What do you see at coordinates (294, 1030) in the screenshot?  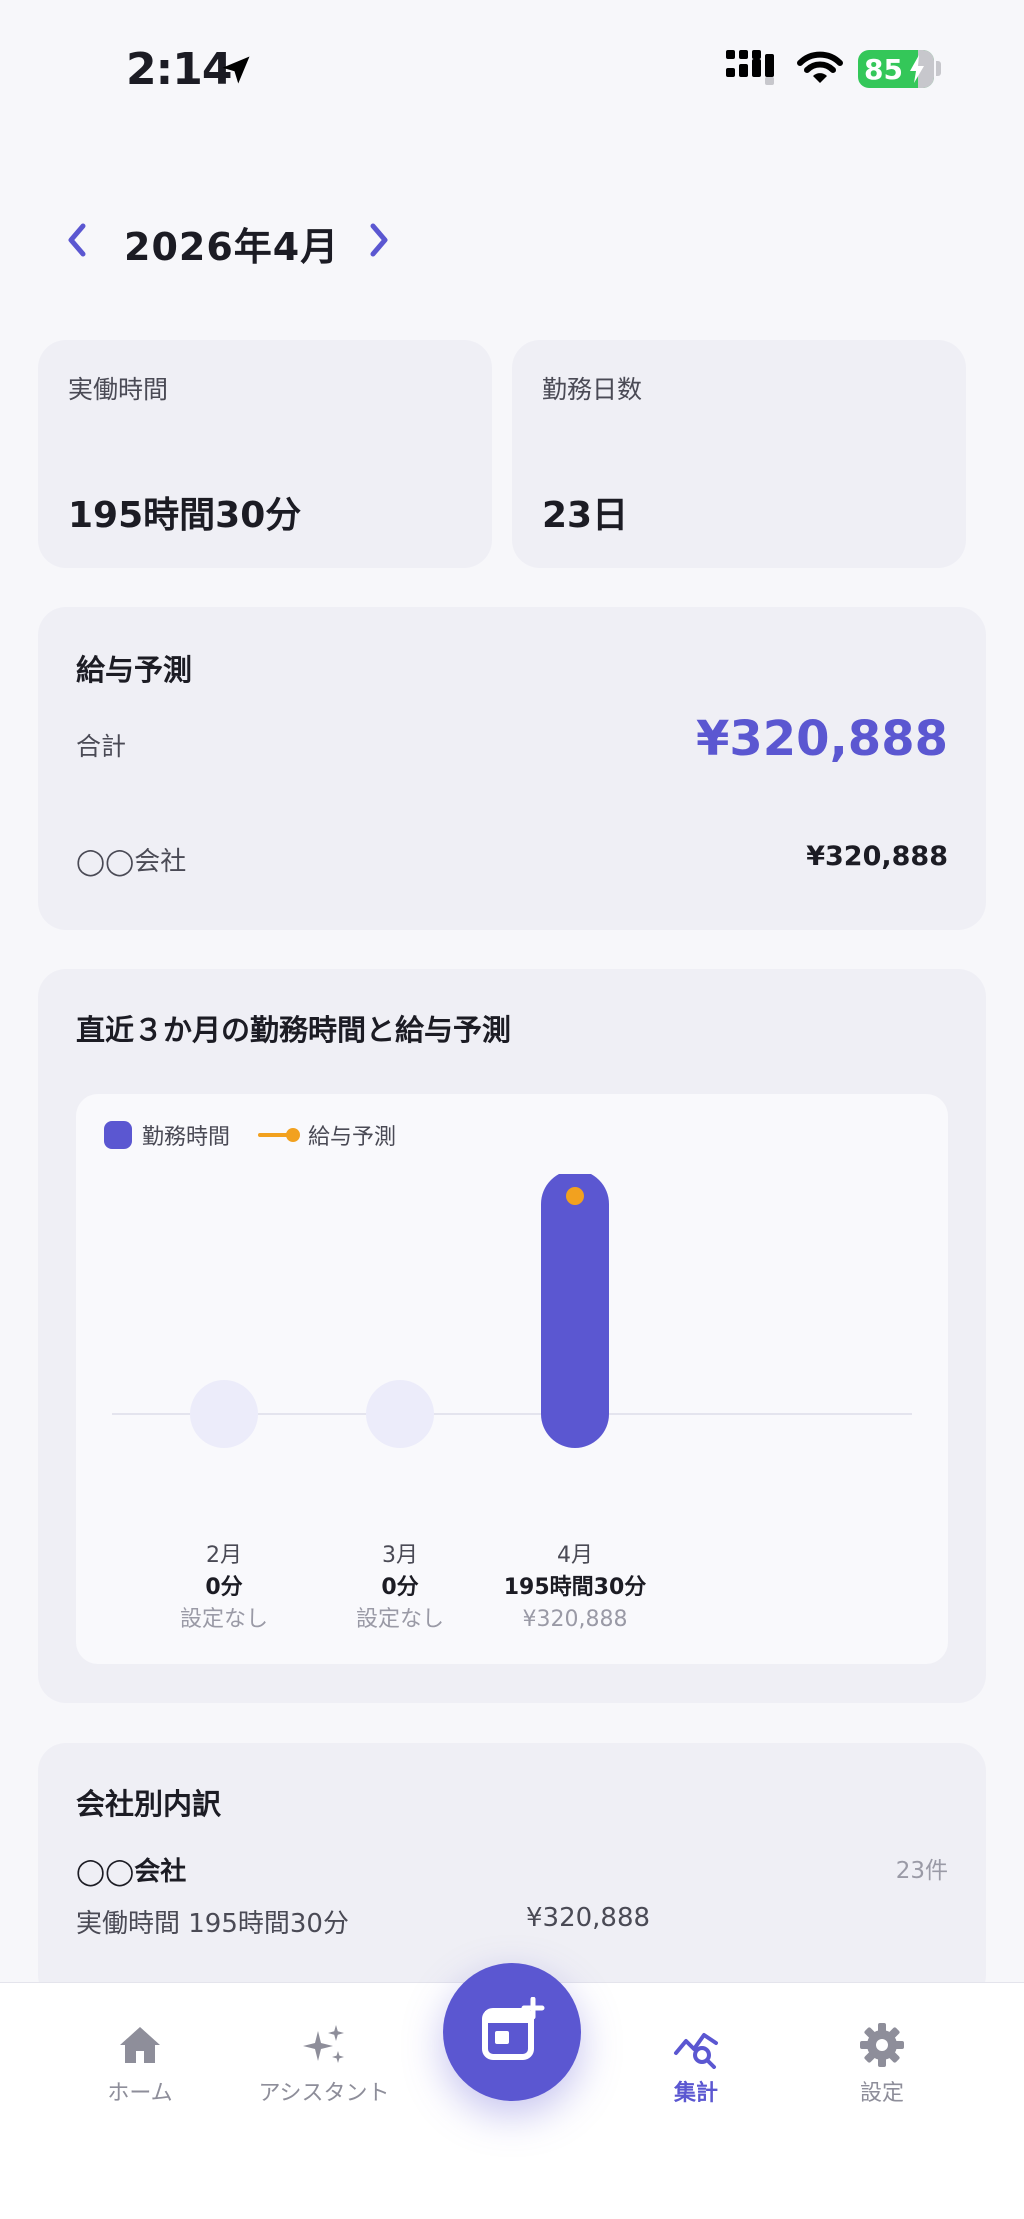 I see `chart-title: 直近３か月の勤務時間と給与予測` at bounding box center [294, 1030].